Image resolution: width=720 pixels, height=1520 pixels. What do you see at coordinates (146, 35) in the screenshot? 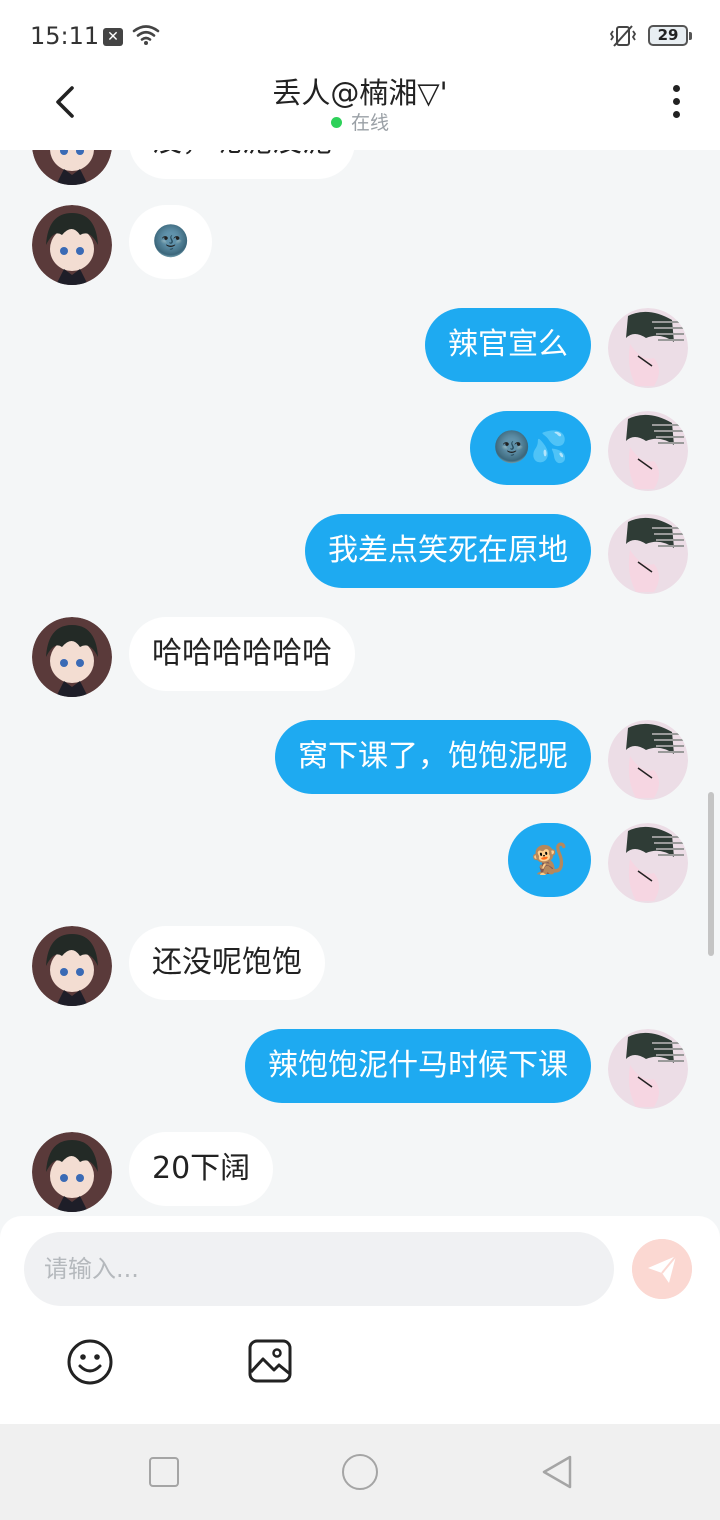
I see `wifi-icon` at bounding box center [146, 35].